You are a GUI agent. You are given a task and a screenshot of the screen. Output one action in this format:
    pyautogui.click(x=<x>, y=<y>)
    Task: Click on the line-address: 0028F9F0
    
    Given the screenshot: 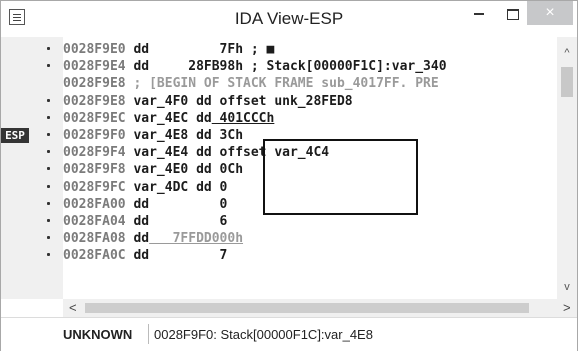 What is the action you would take?
    pyautogui.click(x=94, y=135)
    